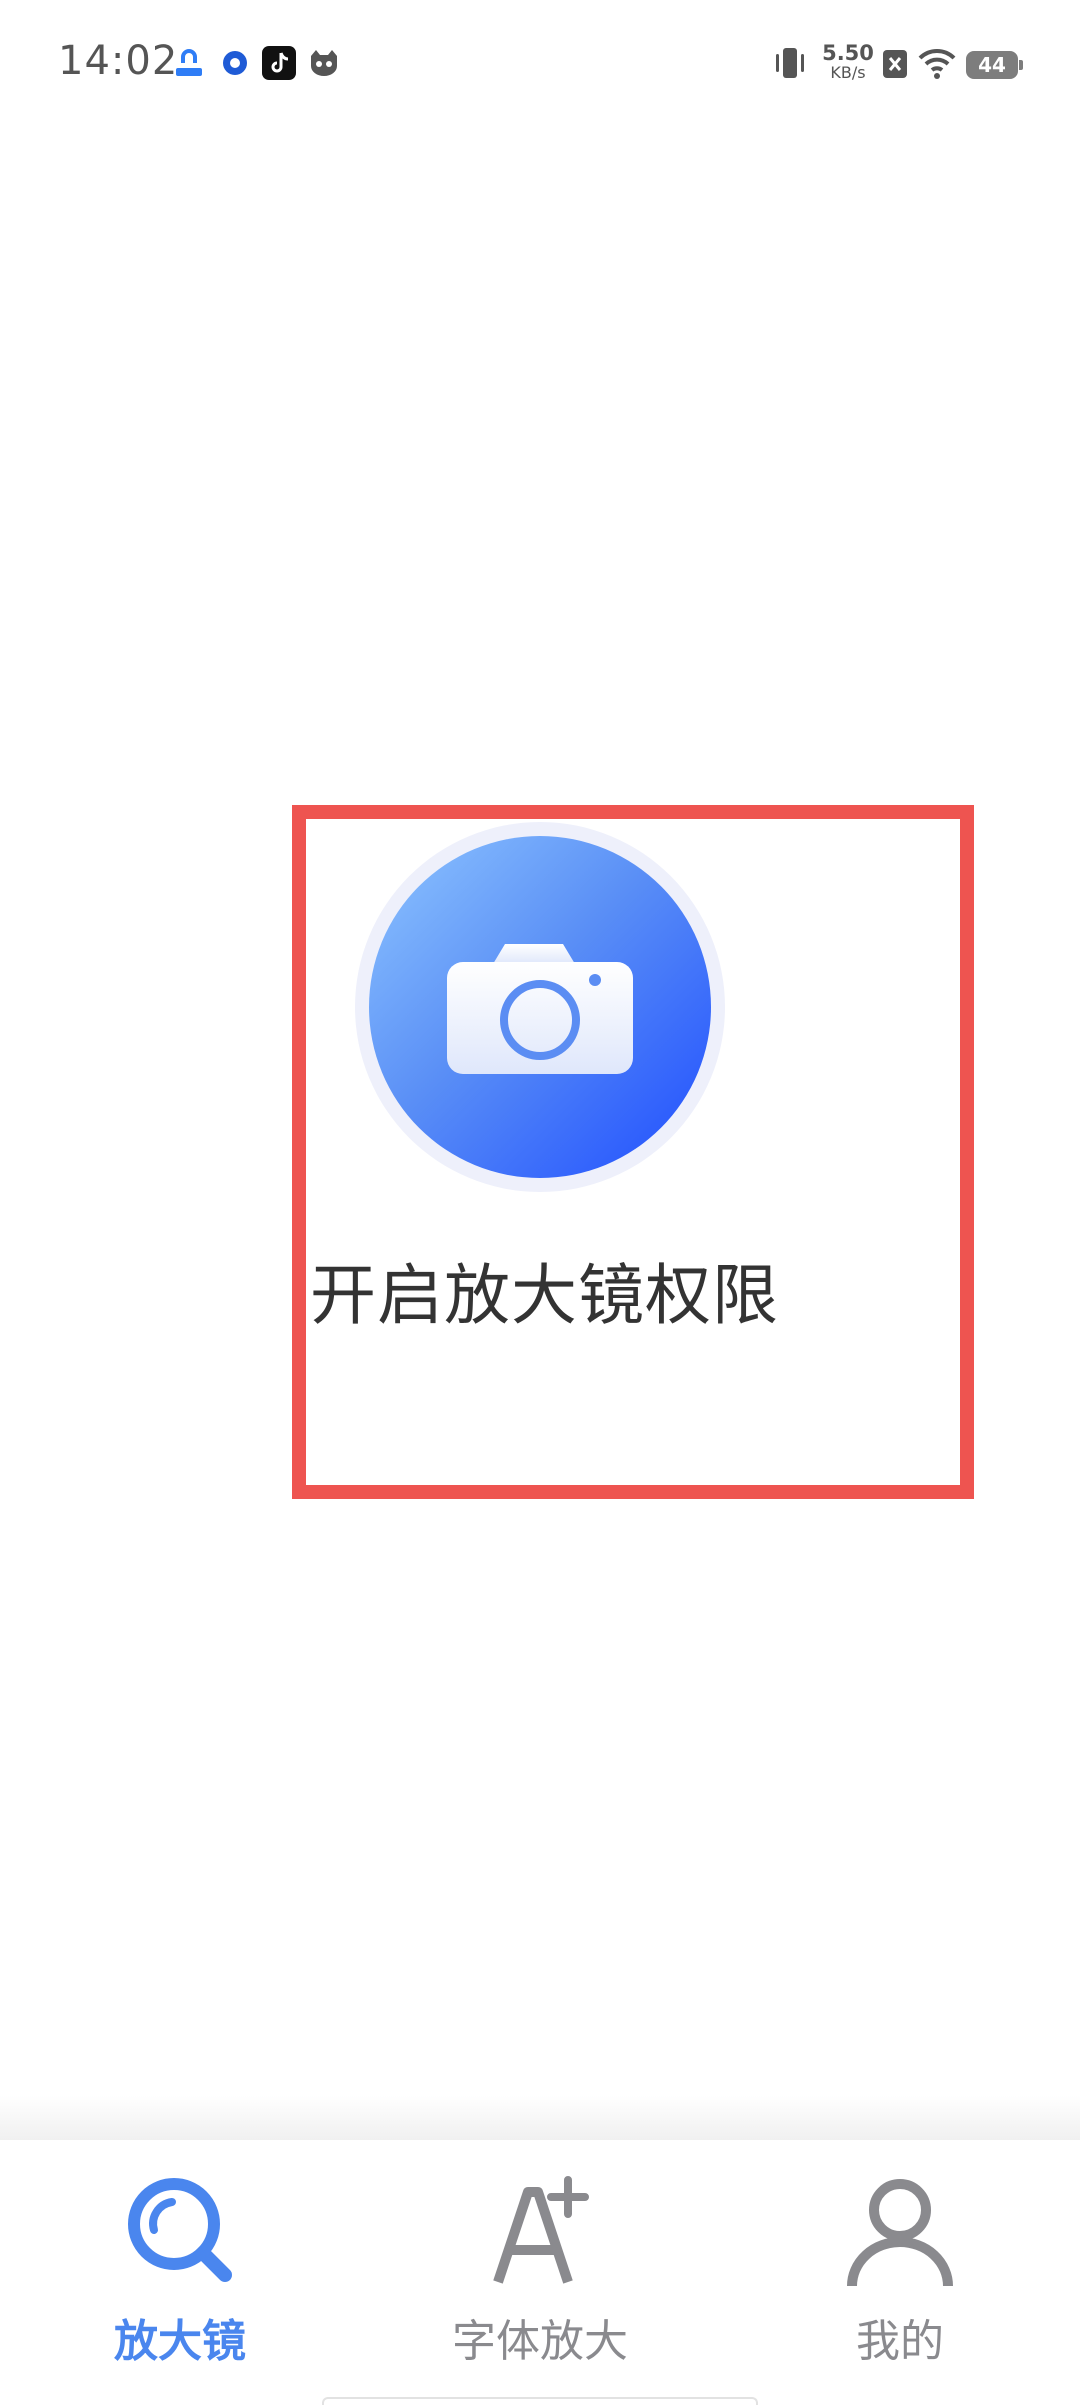  I want to click on nav-label-profile: 我的, so click(900, 2341).